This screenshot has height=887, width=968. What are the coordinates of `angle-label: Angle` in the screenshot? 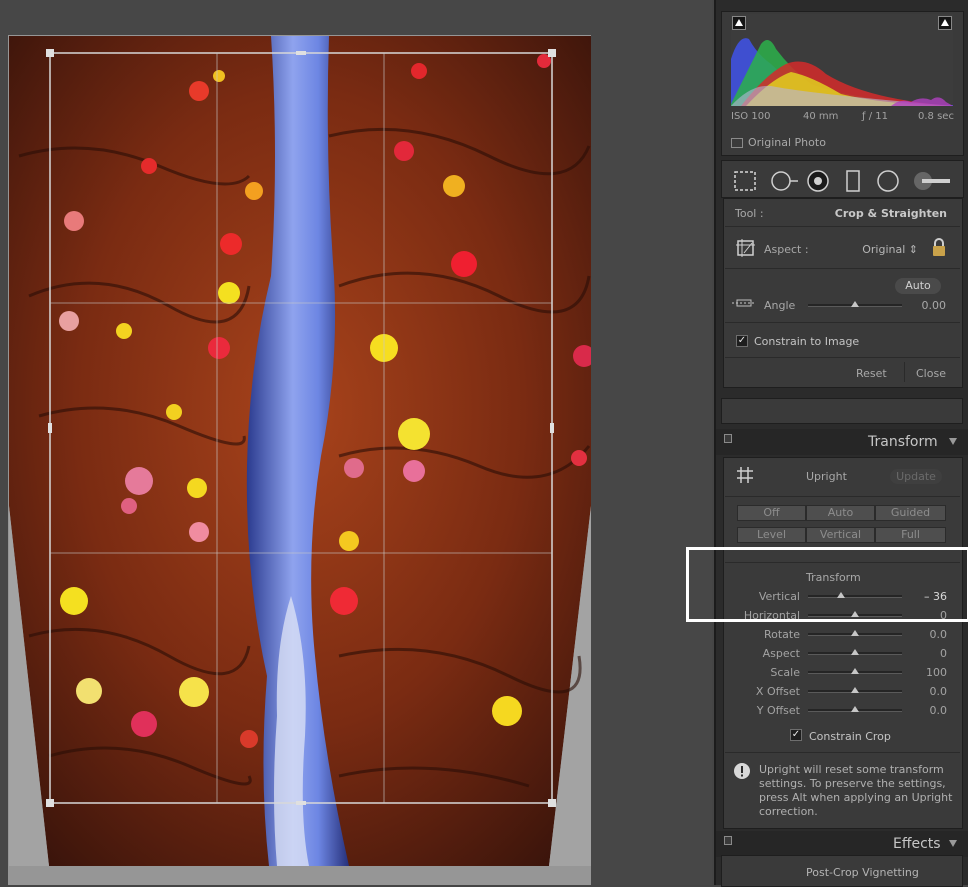 It's located at (780, 305).